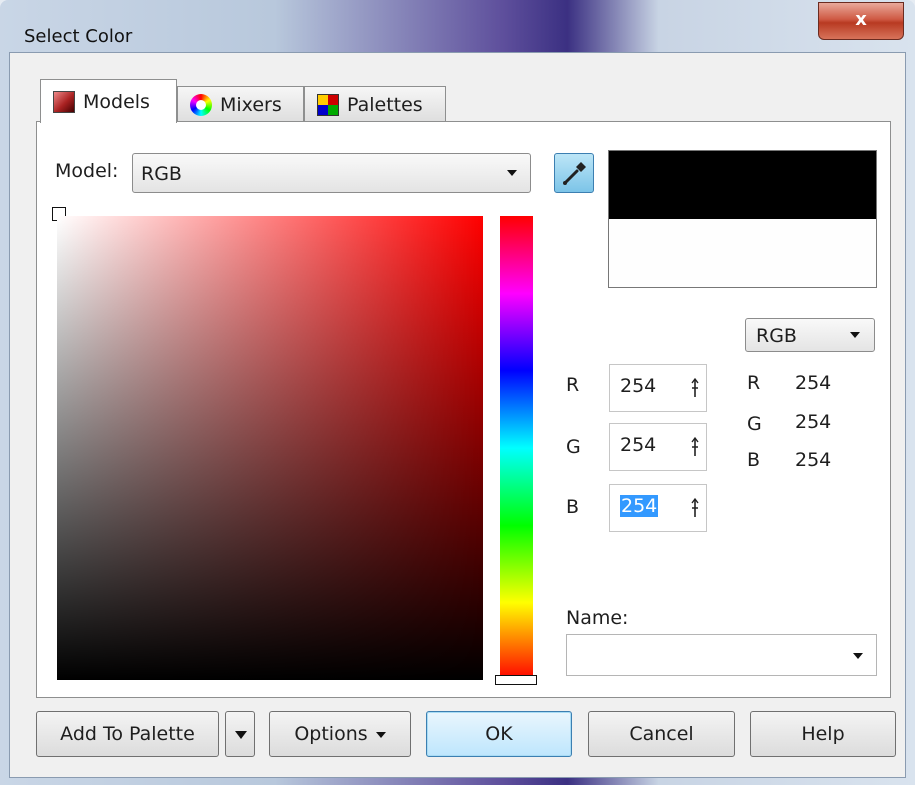 The height and width of the screenshot is (785, 915). I want to click on add-to-palette-label: Add To Palette, so click(127, 734).